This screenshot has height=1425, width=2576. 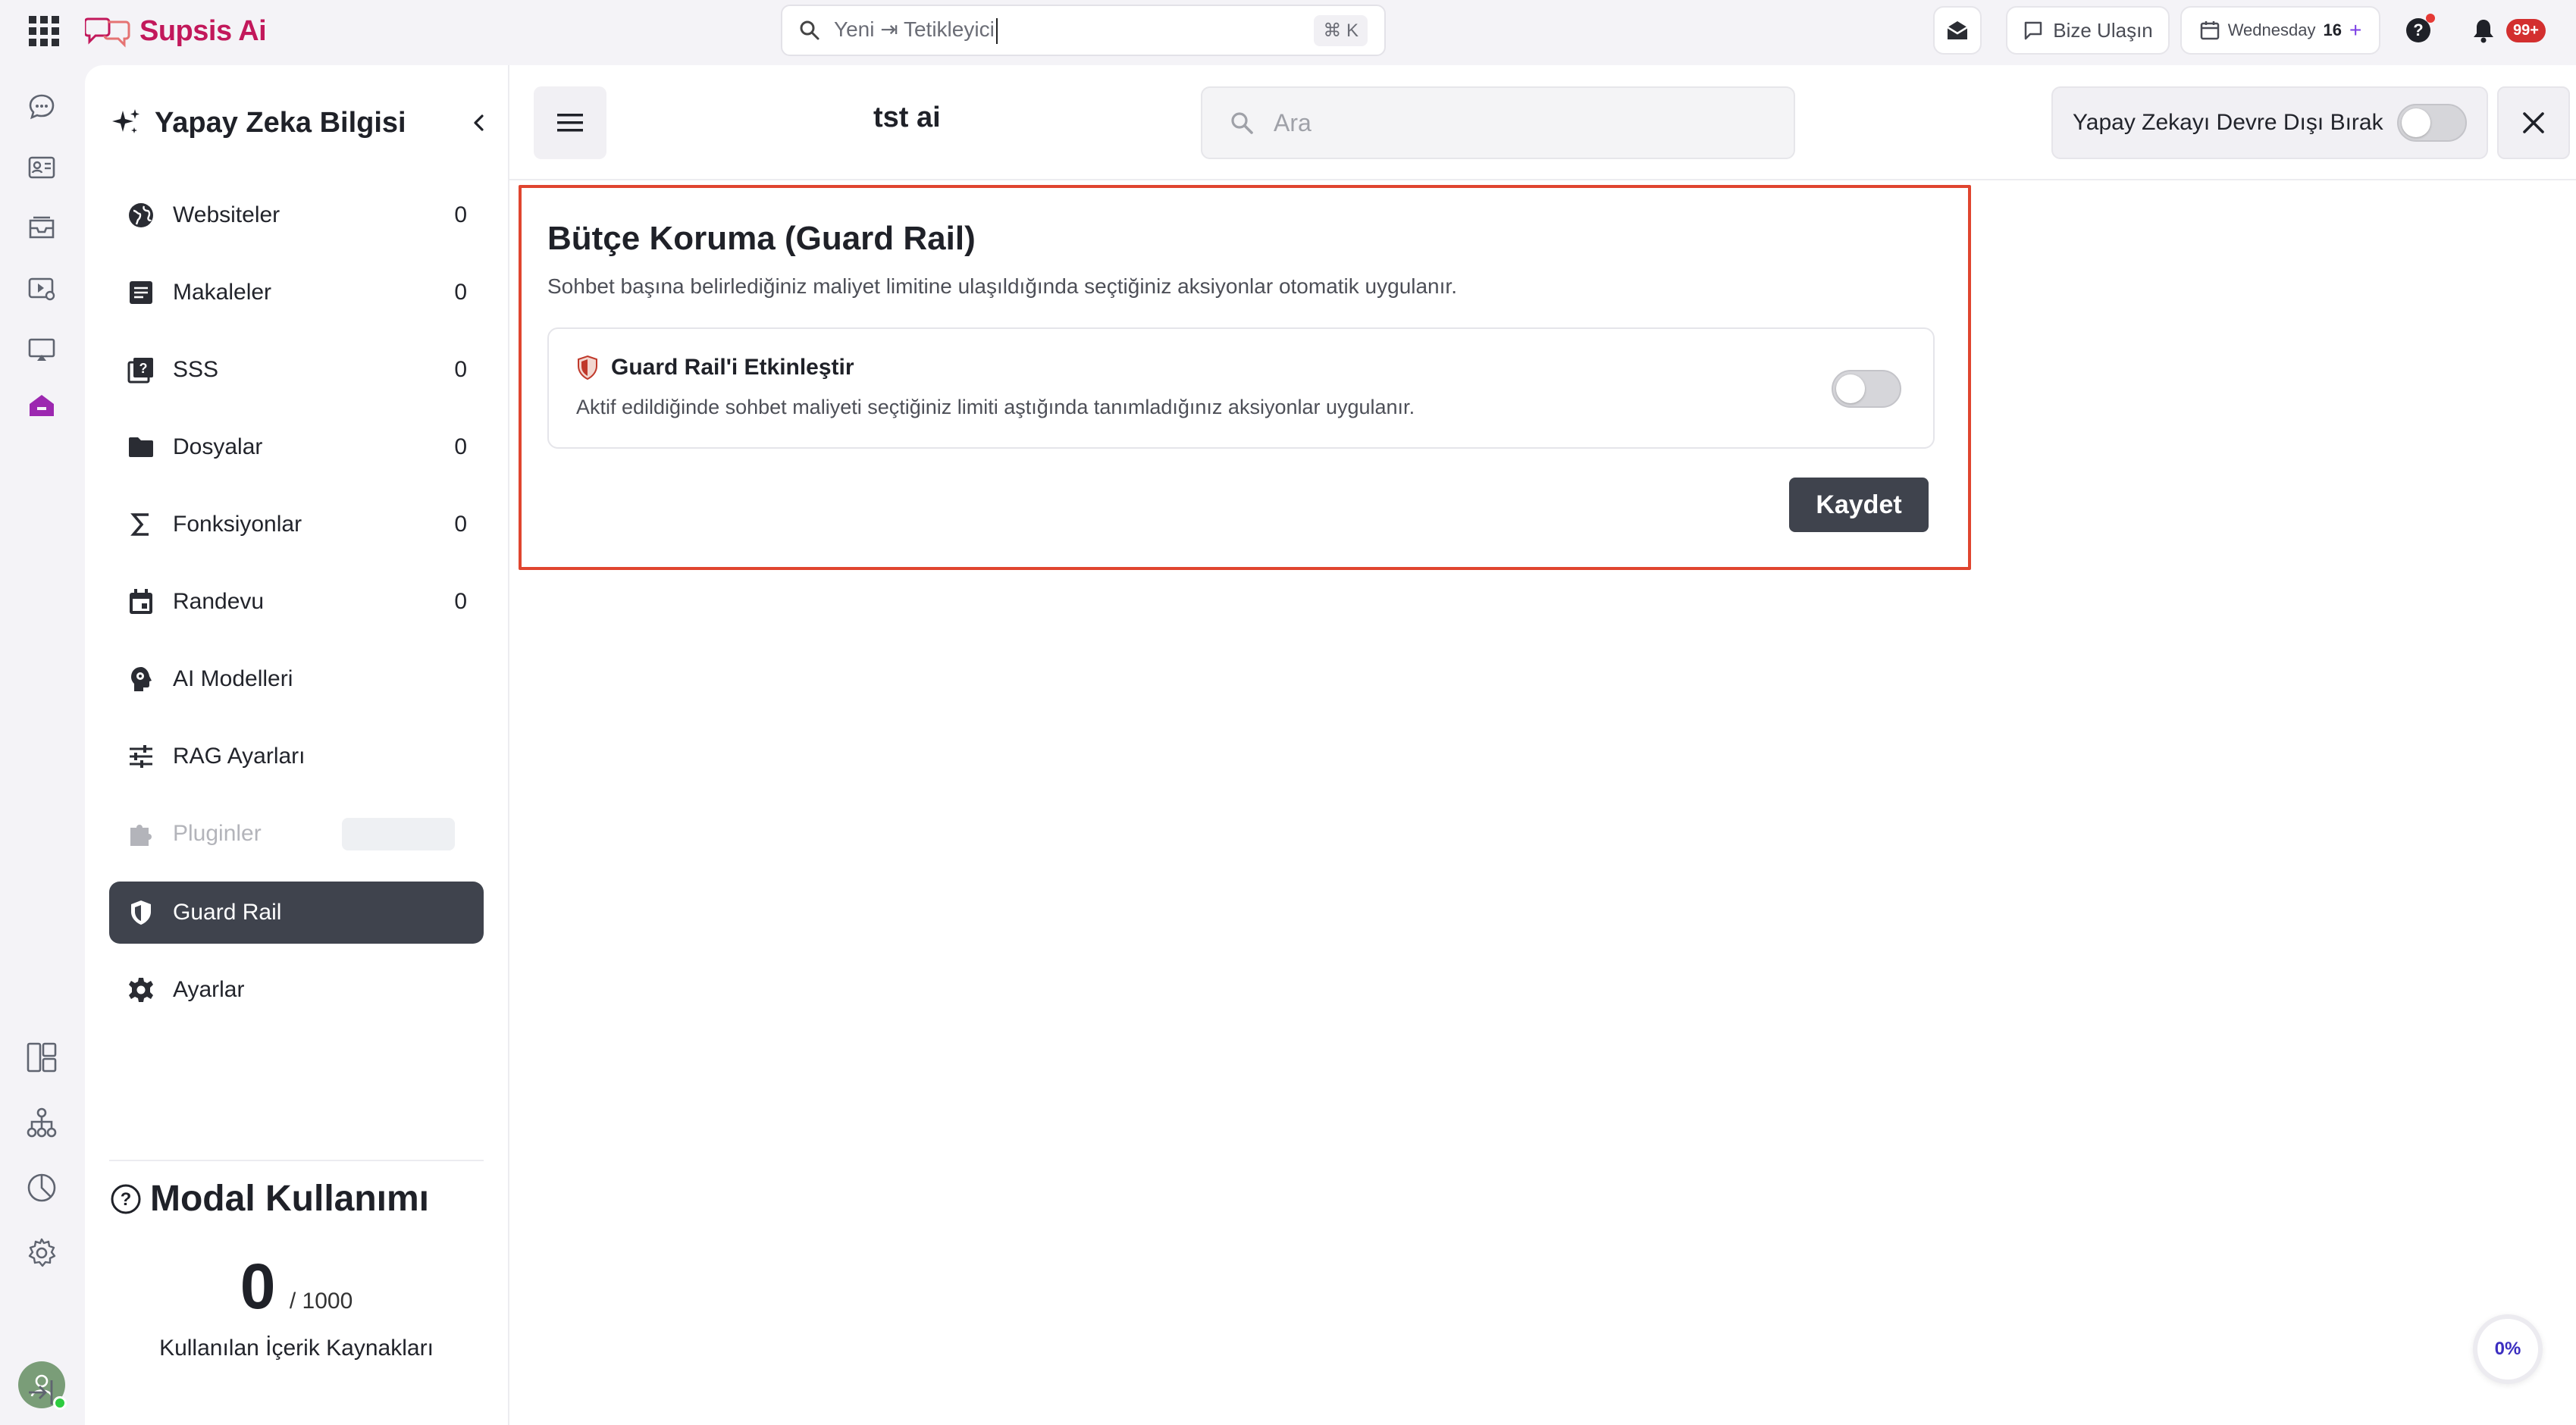 I want to click on guard-section-title: Bütçe Koruma (Guard Rail), so click(x=761, y=239).